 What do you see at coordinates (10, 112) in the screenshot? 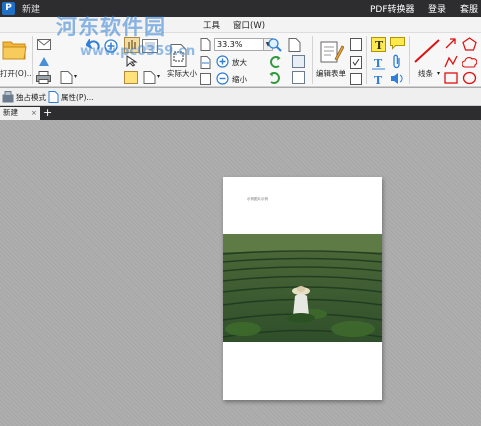
I see `tab-label: 新建` at bounding box center [10, 112].